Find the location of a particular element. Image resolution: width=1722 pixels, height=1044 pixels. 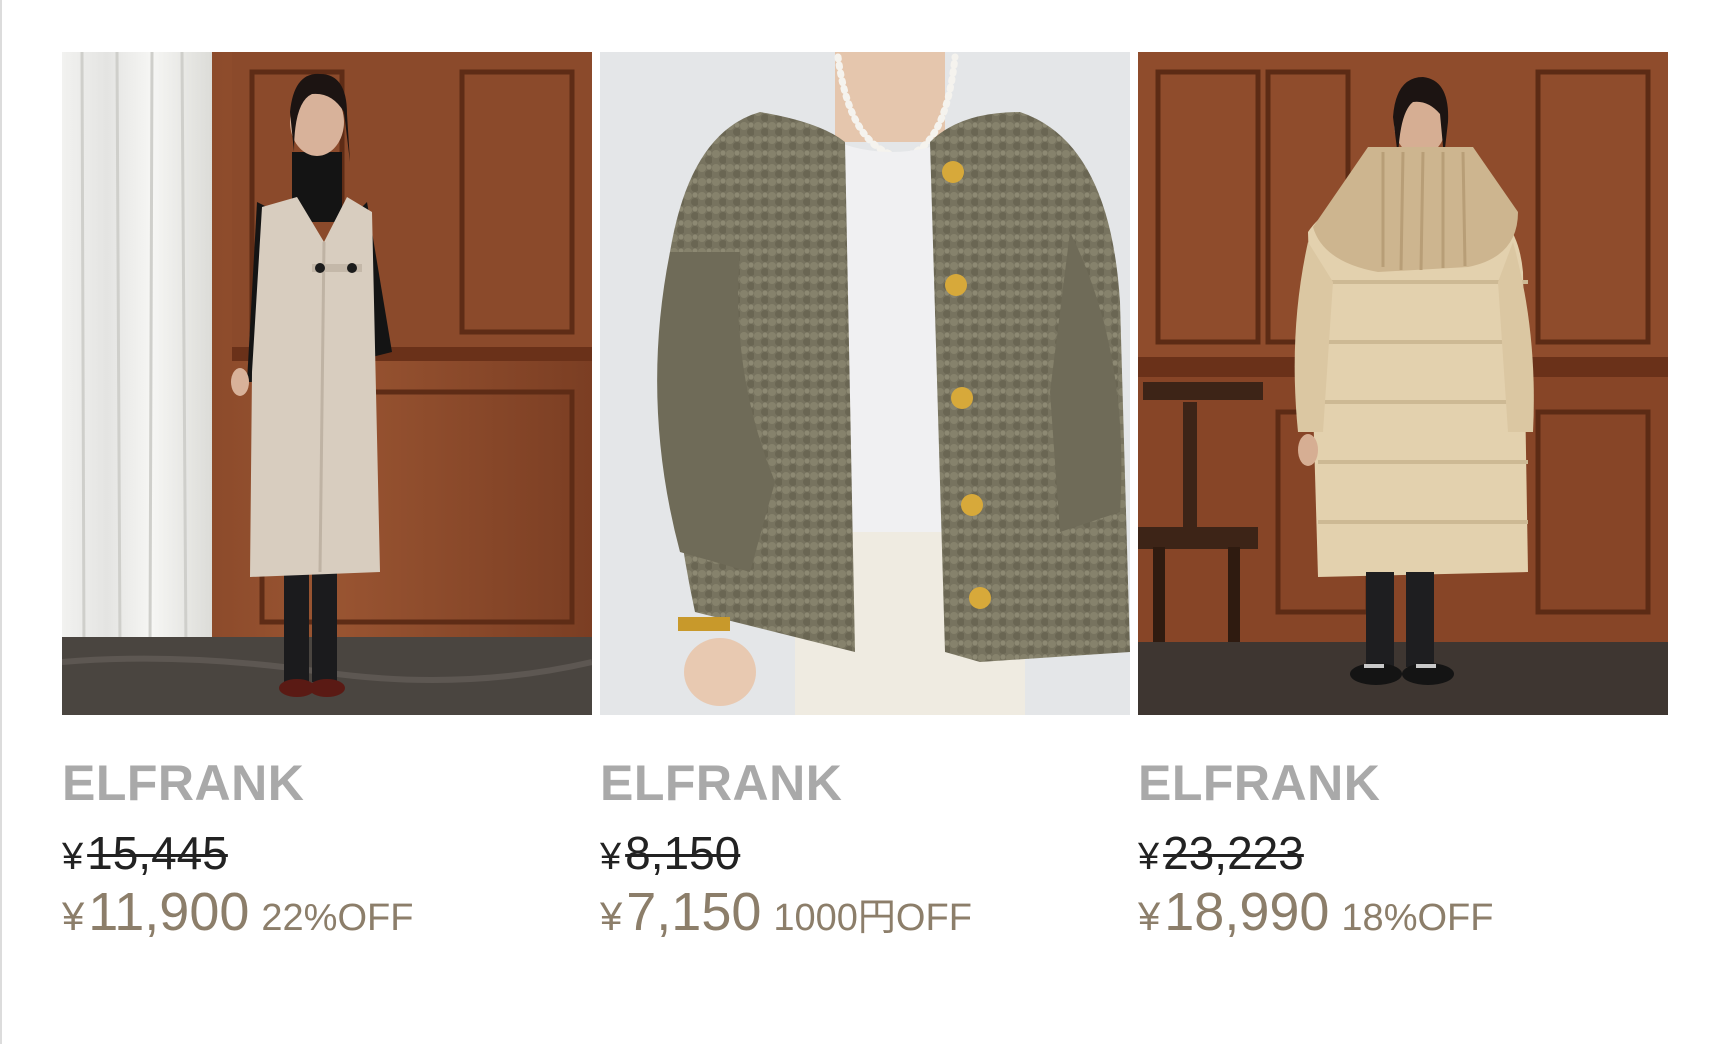

discount-label: 18%OFF is located at coordinates (1417, 918).